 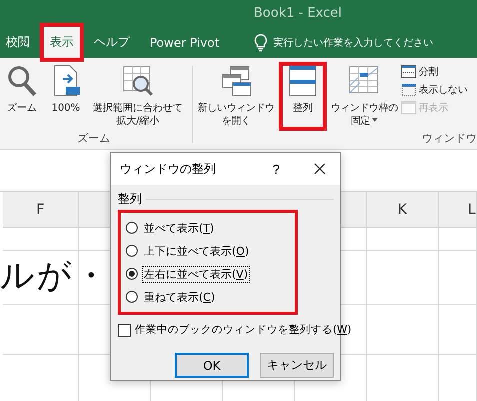 I want to click on ribbon-button: 100%, so click(x=66, y=96).